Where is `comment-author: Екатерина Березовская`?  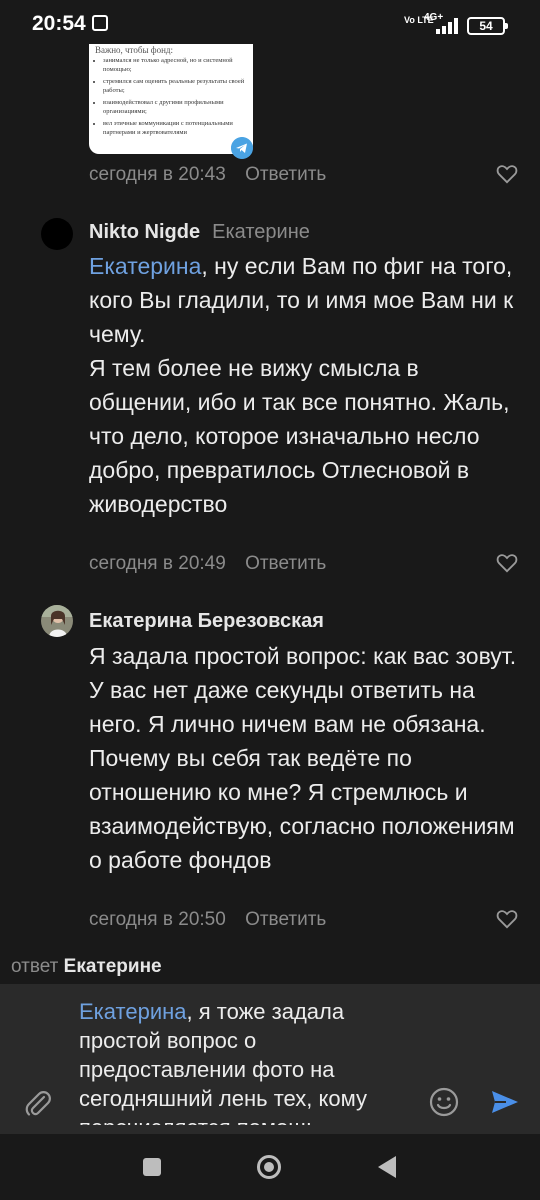 comment-author: Екатерина Березовская is located at coordinates (206, 621).